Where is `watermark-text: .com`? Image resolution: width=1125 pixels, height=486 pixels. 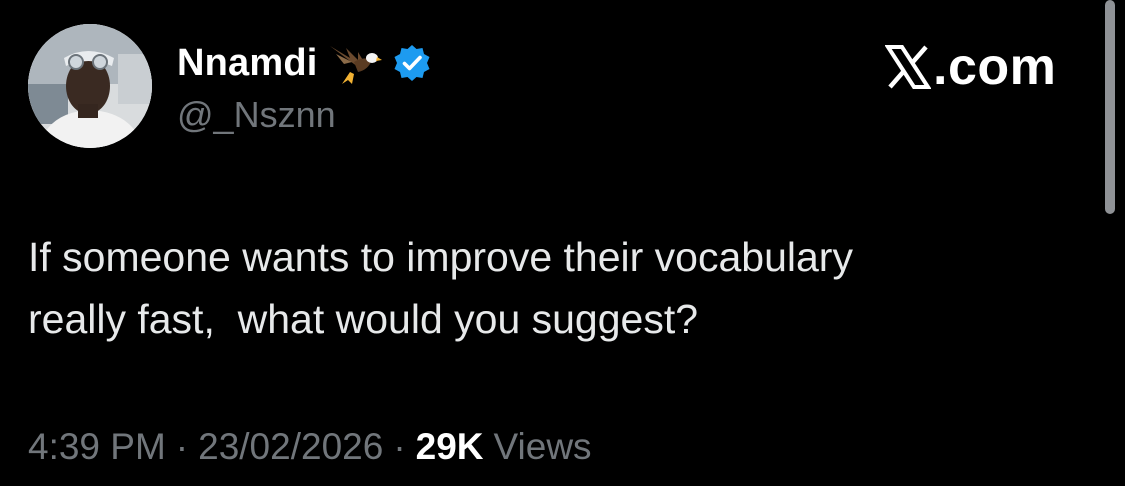 watermark-text: .com is located at coordinates (995, 67).